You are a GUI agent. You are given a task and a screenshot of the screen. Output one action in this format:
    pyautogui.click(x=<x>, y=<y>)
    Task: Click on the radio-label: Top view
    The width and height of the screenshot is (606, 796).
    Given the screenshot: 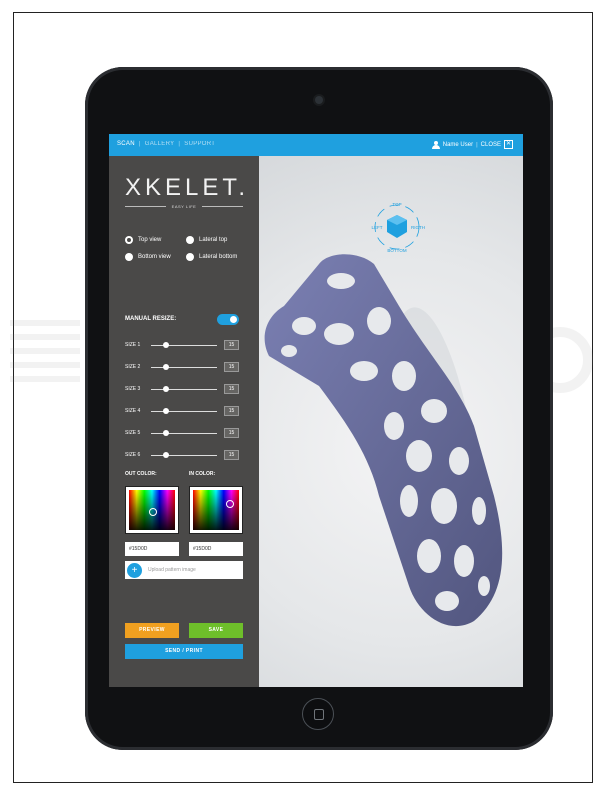 What is the action you would take?
    pyautogui.click(x=150, y=240)
    